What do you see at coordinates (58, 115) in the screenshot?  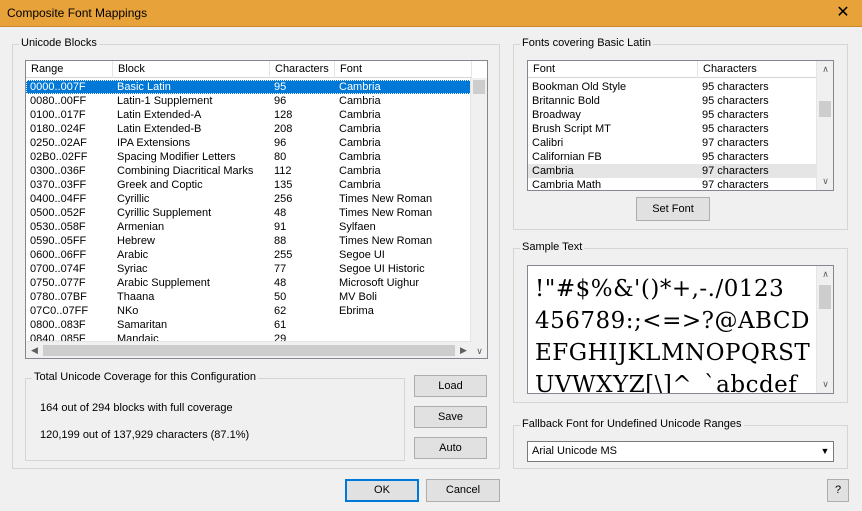 I see `range-cell: 0100..017F` at bounding box center [58, 115].